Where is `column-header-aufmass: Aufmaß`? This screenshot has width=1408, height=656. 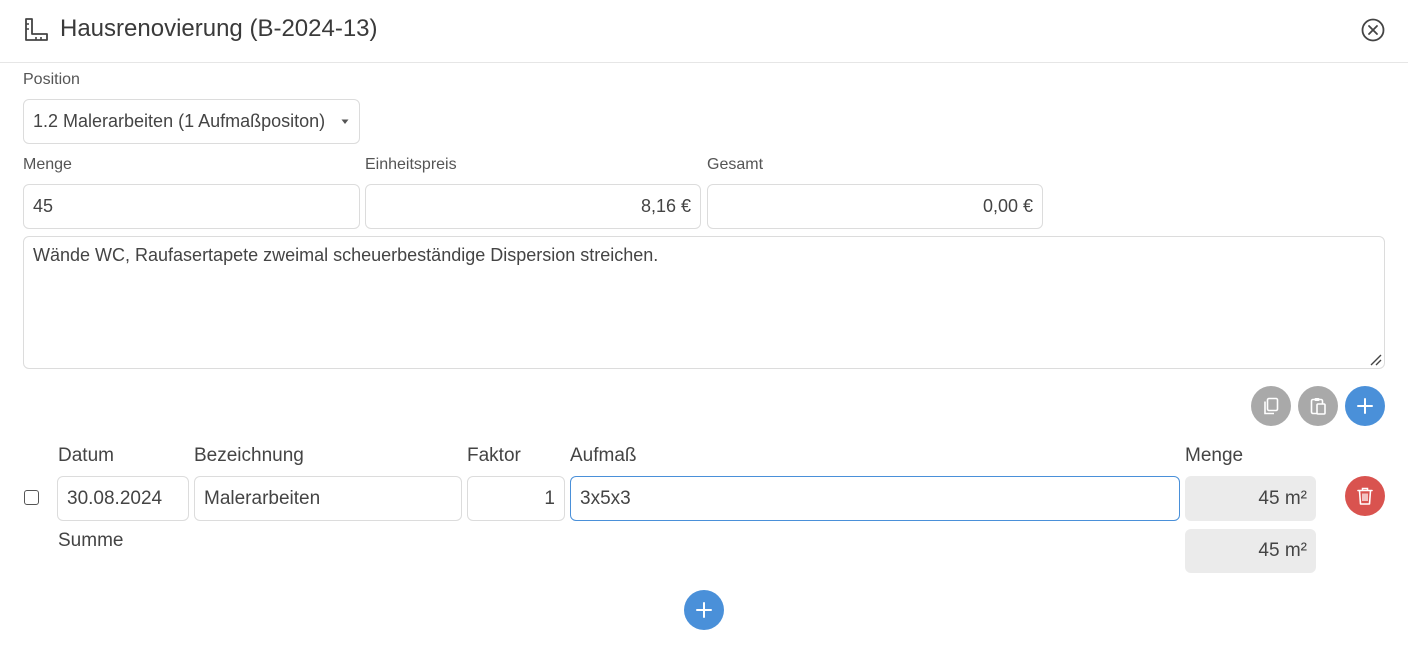
column-header-aufmass: Aufmaß is located at coordinates (603, 455).